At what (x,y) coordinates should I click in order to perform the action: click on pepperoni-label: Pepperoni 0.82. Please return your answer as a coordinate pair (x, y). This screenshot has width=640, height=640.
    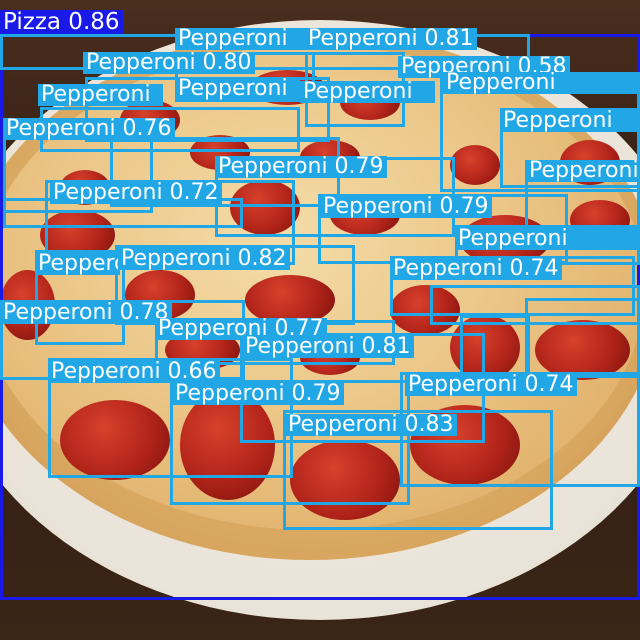
    Looking at the image, I should click on (204, 259).